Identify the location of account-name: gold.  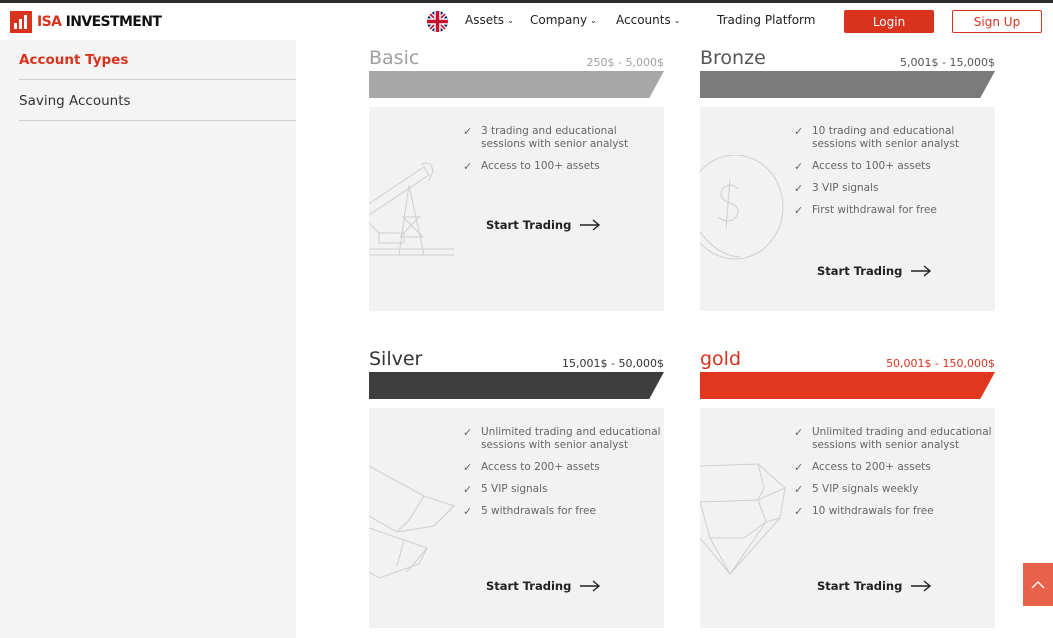
(721, 359).